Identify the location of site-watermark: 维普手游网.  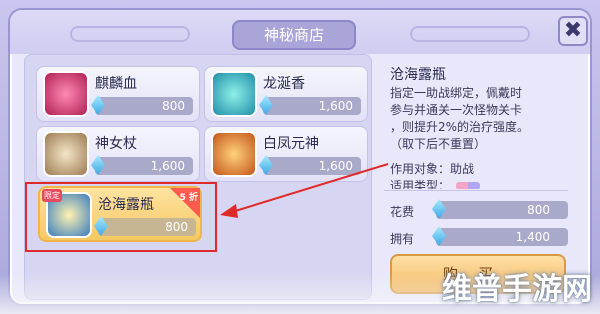
(517, 289).